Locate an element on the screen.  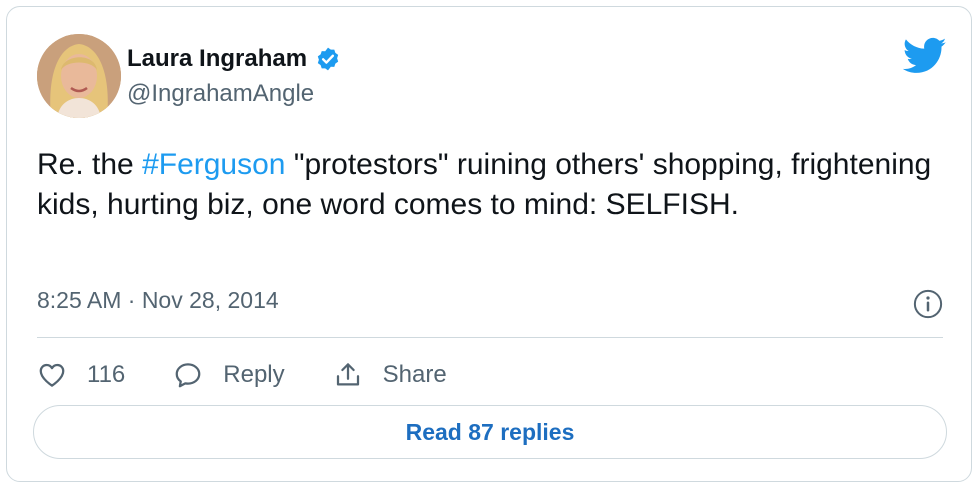
author-avatar is located at coordinates (79, 76).